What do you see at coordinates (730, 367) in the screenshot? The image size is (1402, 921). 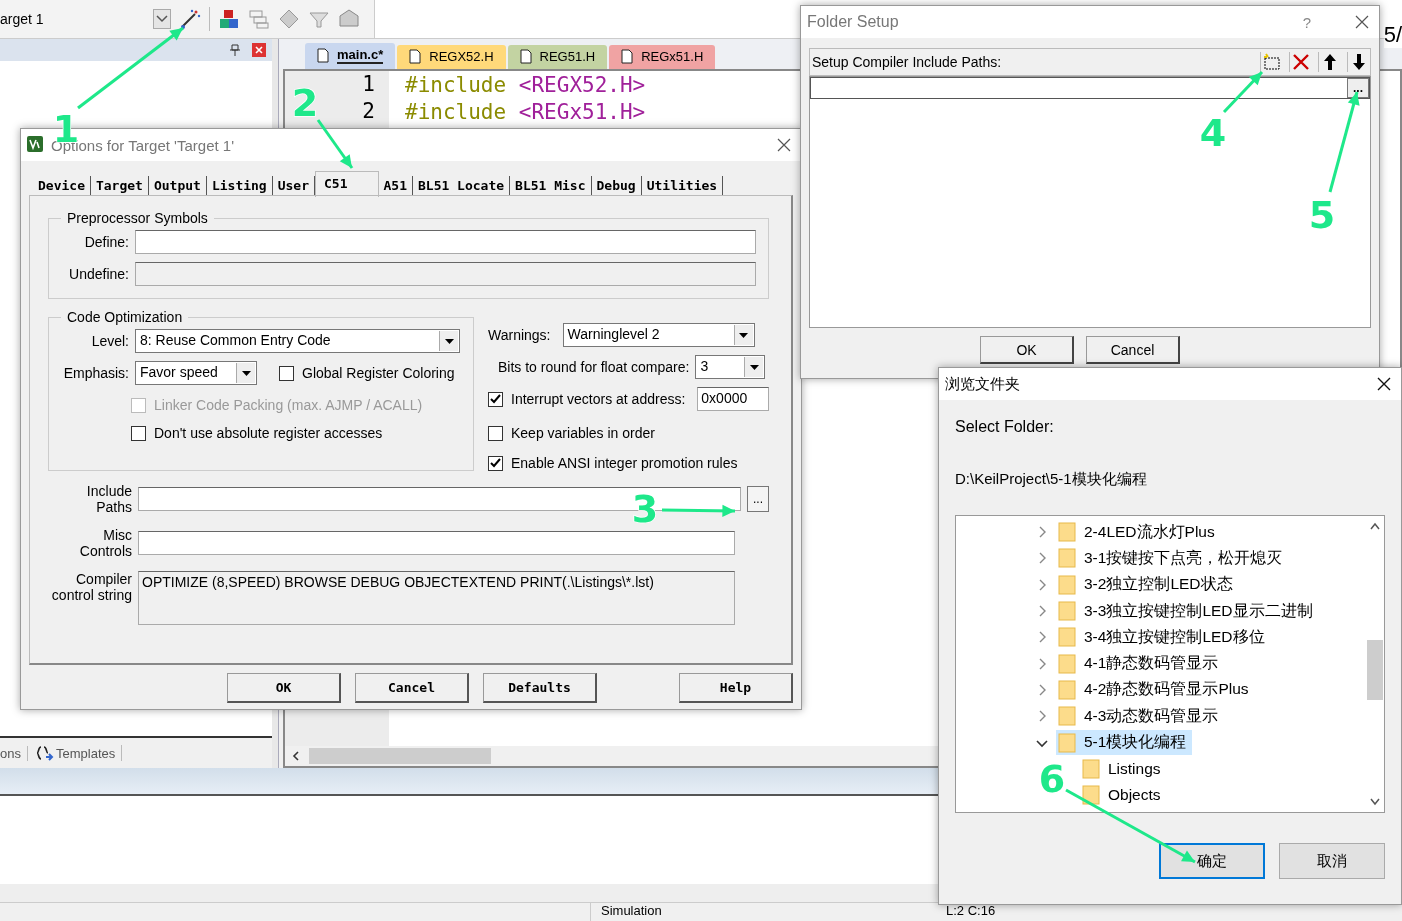 I see `bits-dropdown: 3` at bounding box center [730, 367].